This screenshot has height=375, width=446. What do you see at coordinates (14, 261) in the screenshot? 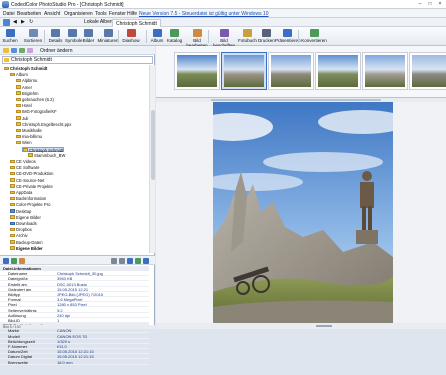
I see `map-icon` at bounding box center [14, 261].